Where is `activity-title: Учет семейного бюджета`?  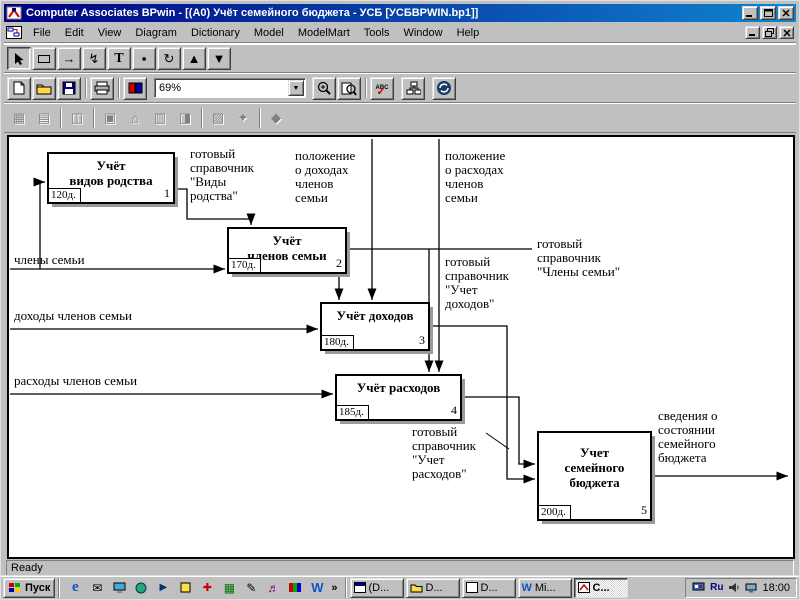
activity-title: Учет семейного бюджета is located at coordinates (594, 467).